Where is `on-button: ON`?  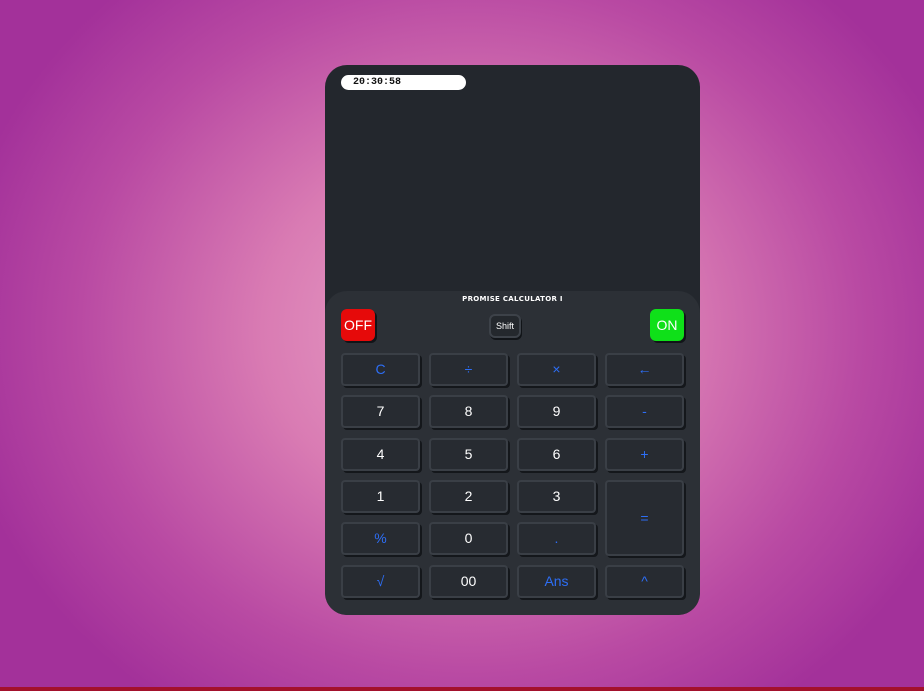
on-button: ON is located at coordinates (667, 325).